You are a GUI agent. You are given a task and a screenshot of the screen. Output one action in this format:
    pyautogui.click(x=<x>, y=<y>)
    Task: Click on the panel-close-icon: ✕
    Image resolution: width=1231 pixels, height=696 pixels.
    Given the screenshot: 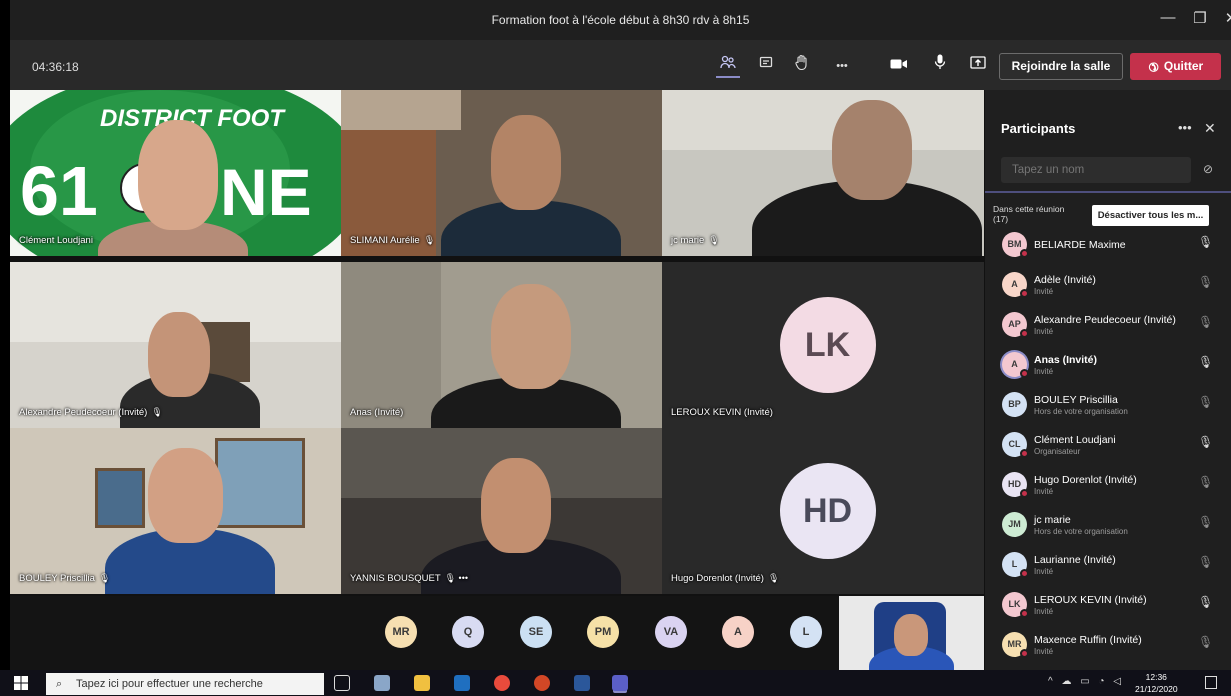 What is the action you would take?
    pyautogui.click(x=1210, y=128)
    